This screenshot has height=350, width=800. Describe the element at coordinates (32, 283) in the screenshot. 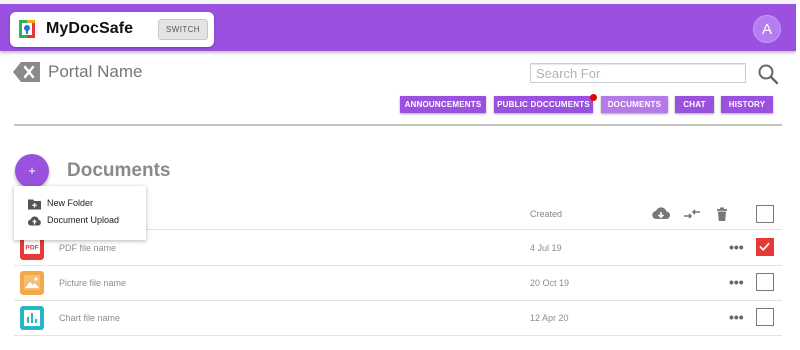

I see `picture-file-icon` at that location.